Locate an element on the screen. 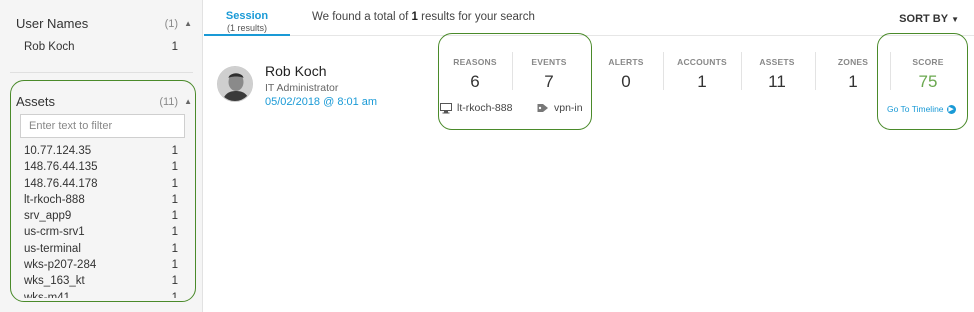 Image resolution: width=974 pixels, height=312 pixels. result-summary-suffix: results for your search is located at coordinates (476, 17).